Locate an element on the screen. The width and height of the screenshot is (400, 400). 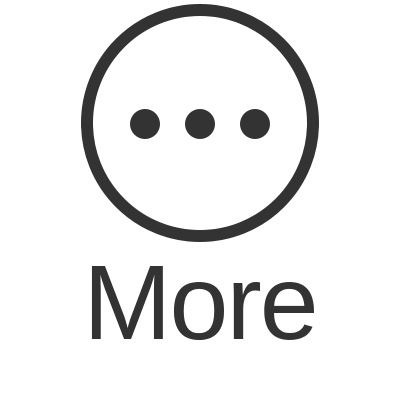
icon-dot-right is located at coordinates (255, 124).